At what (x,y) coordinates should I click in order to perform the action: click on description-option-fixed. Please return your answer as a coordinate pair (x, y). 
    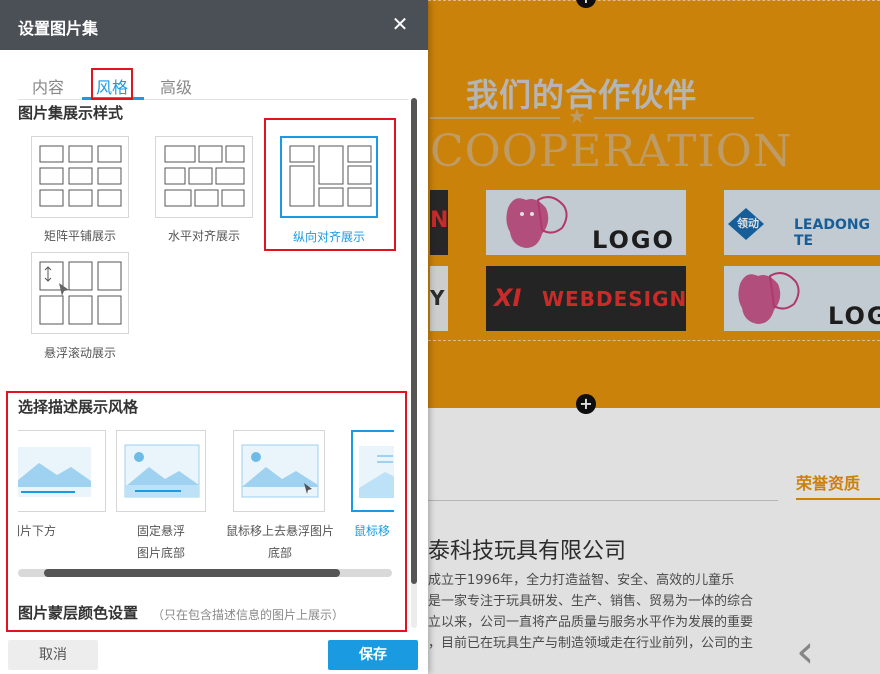
    Looking at the image, I should click on (161, 471).